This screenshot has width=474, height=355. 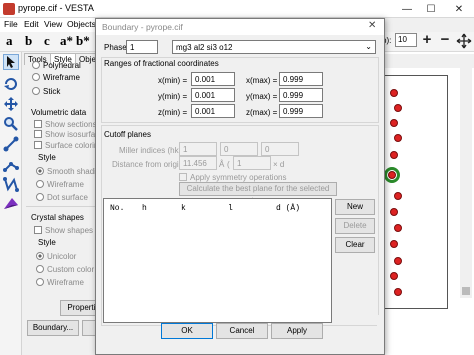 I want to click on clear-planes-button: Clear, so click(x=355, y=245).